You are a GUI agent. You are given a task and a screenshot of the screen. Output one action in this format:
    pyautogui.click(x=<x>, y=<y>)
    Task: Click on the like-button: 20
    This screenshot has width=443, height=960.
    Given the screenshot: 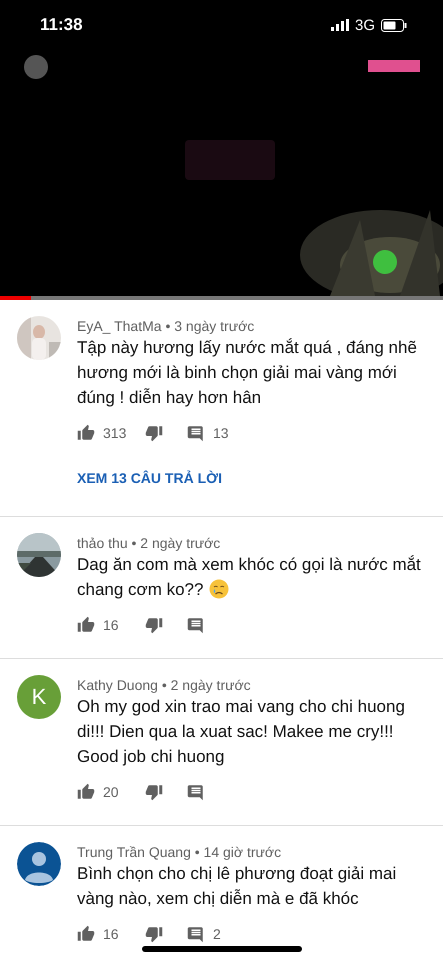 What is the action you would take?
    pyautogui.click(x=111, y=792)
    